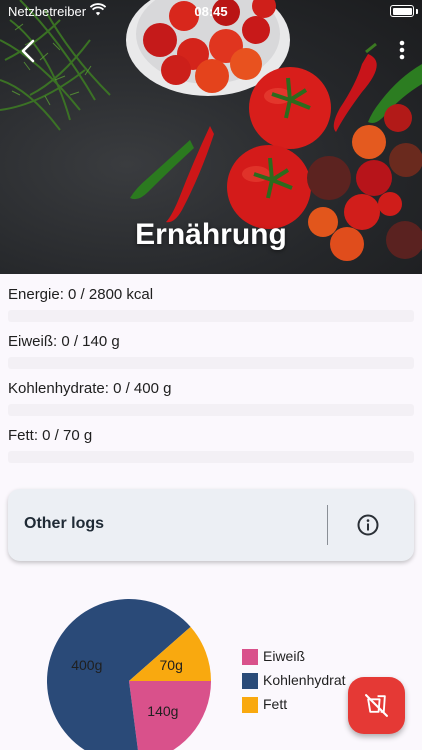  I want to click on page-title: Ernährung, so click(211, 234).